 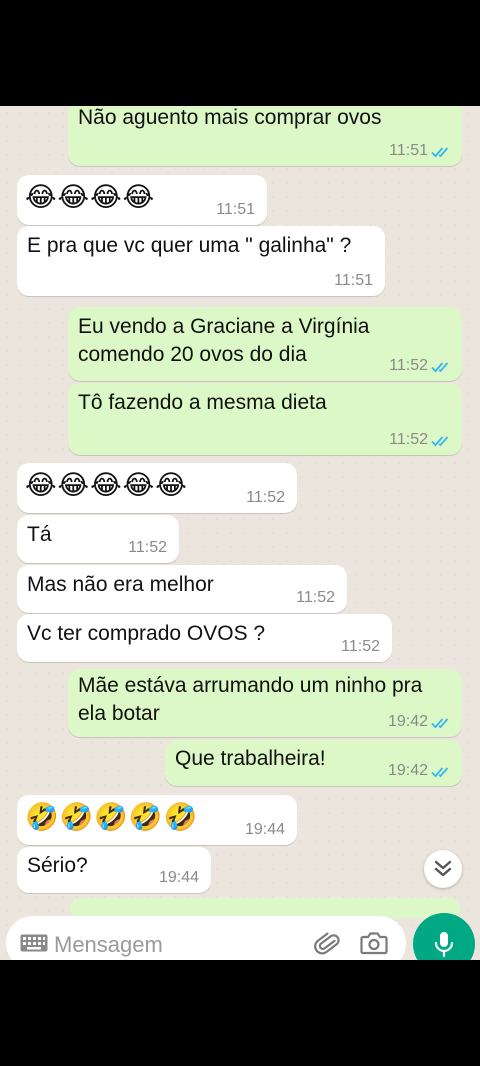 I want to click on microphone-icon, so click(x=444, y=945).